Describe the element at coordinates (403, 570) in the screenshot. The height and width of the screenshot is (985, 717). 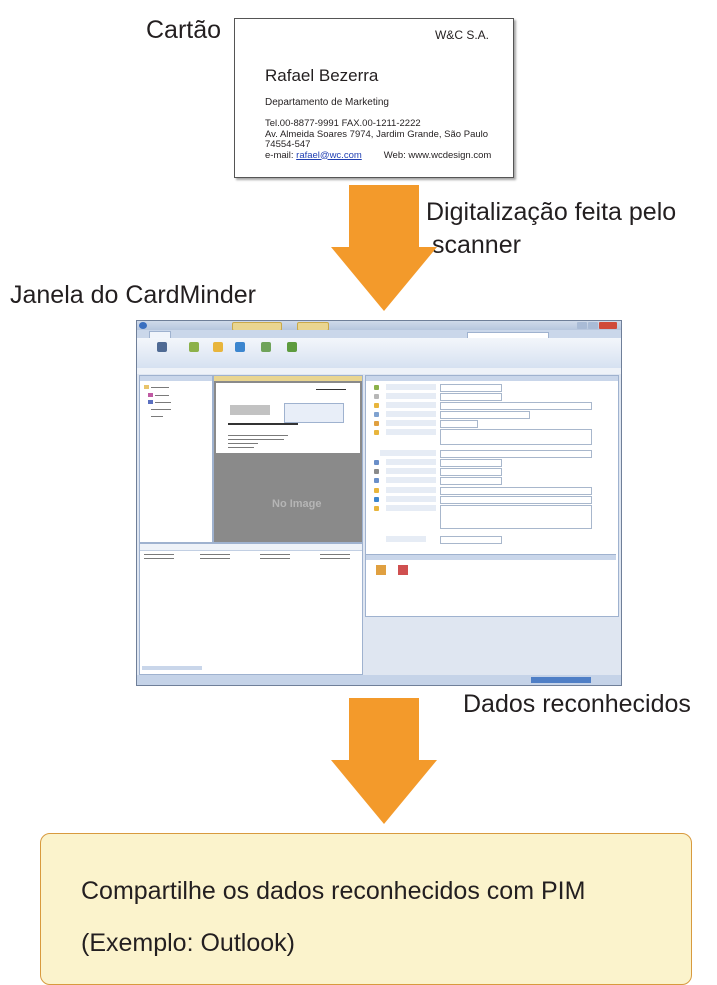
I see `pdf-icon` at that location.